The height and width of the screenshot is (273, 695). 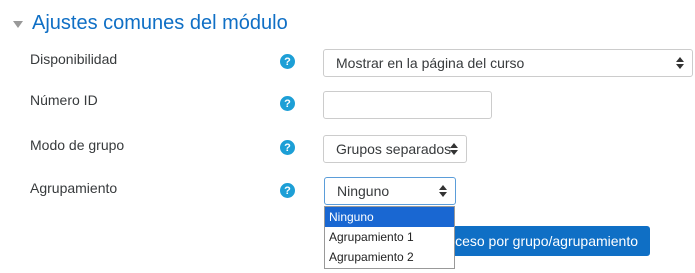 I want to click on availability-label: Disponibilidad, so click(x=74, y=59).